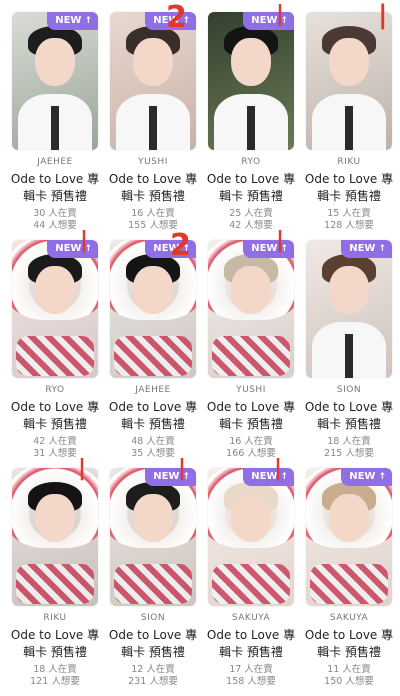 The image size is (400, 696). I want to click on wanting-count: 231 人想要, so click(153, 681).